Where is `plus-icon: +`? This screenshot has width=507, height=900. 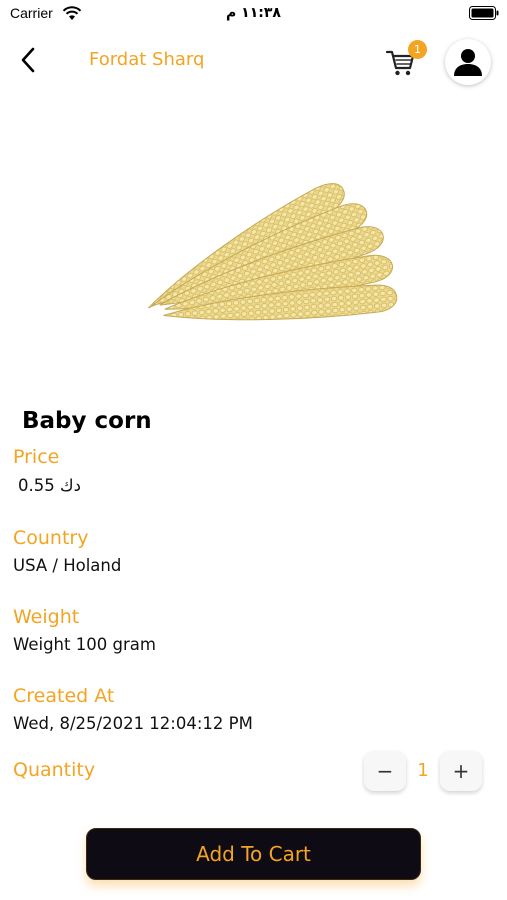
plus-icon: + is located at coordinates (461, 771).